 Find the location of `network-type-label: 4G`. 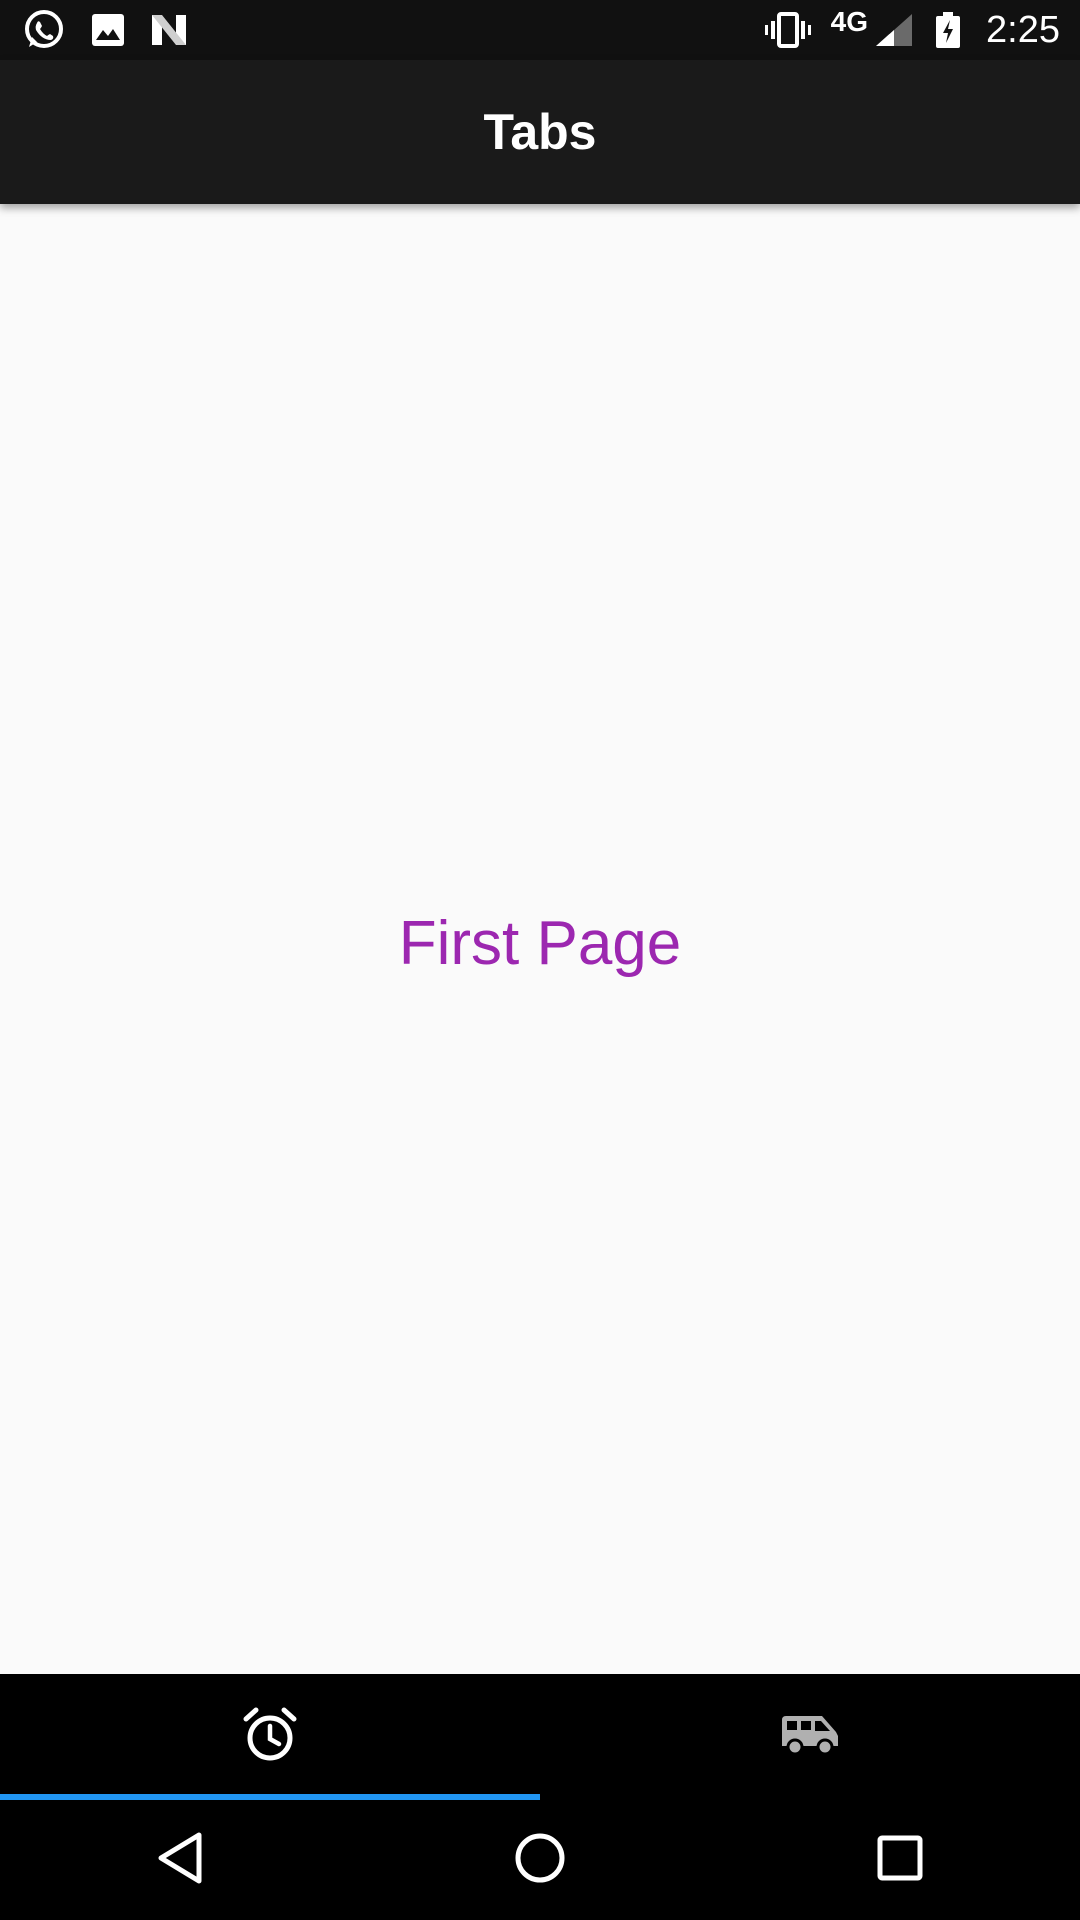

network-type-label: 4G is located at coordinates (849, 21).